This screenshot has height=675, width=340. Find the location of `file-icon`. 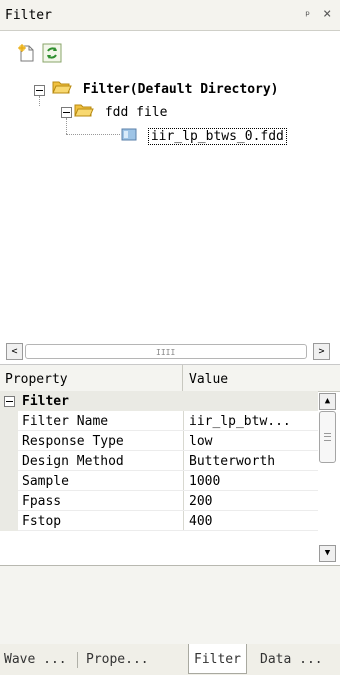

file-icon is located at coordinates (129, 136).